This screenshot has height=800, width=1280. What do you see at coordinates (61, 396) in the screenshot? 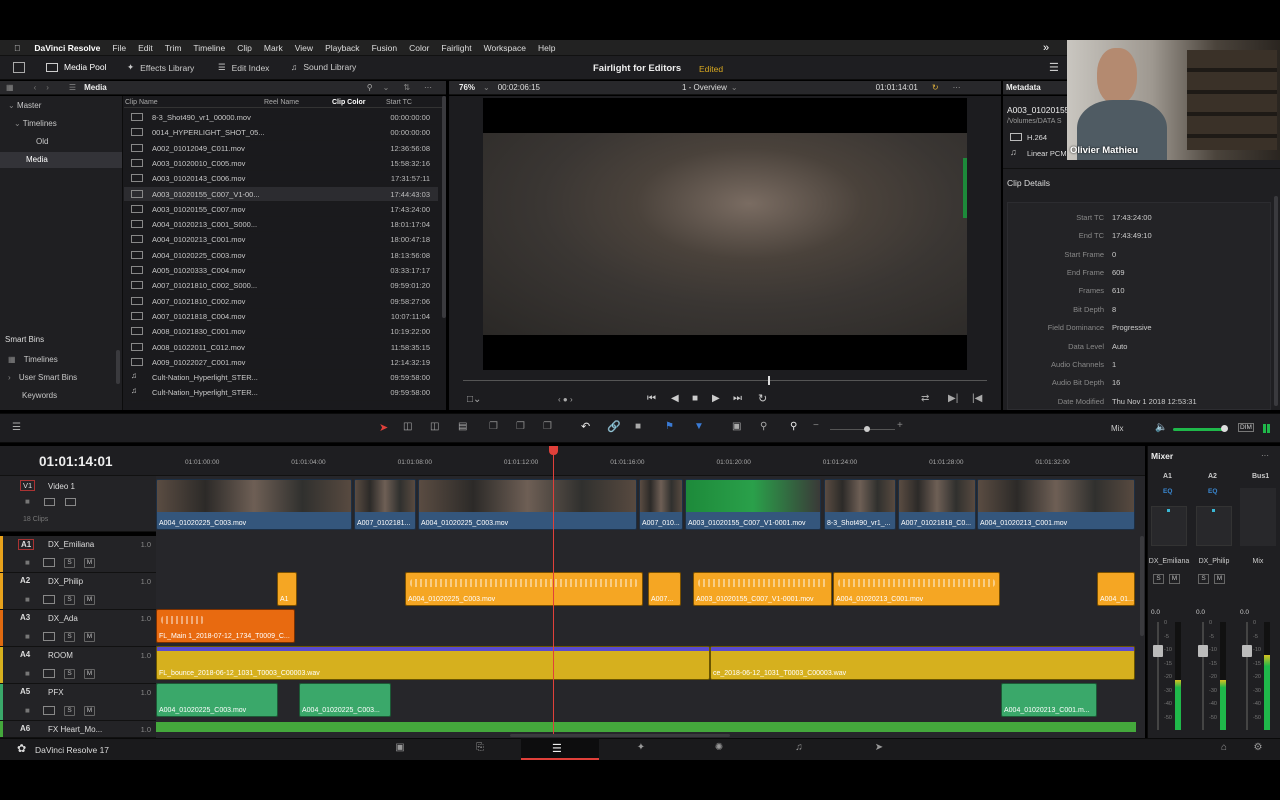
I see `smart-bin-keywords: Keywords` at bounding box center [61, 396].